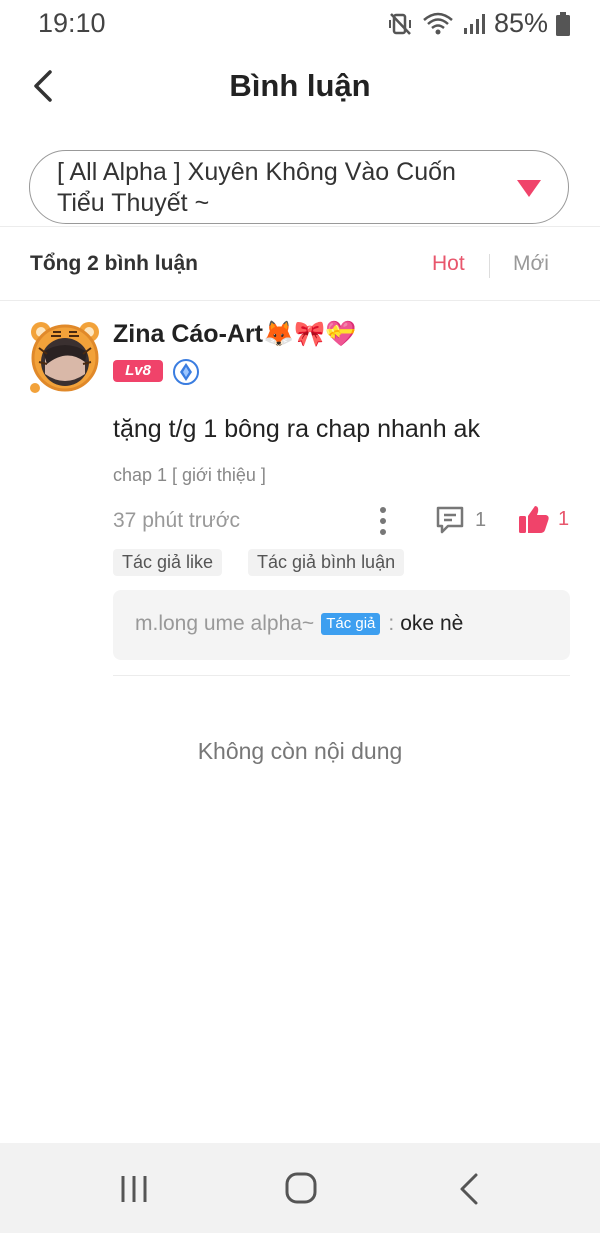 This screenshot has width=600, height=1233. Describe the element at coordinates (134, 1189) in the screenshot. I see `recent-apps-icon` at that location.